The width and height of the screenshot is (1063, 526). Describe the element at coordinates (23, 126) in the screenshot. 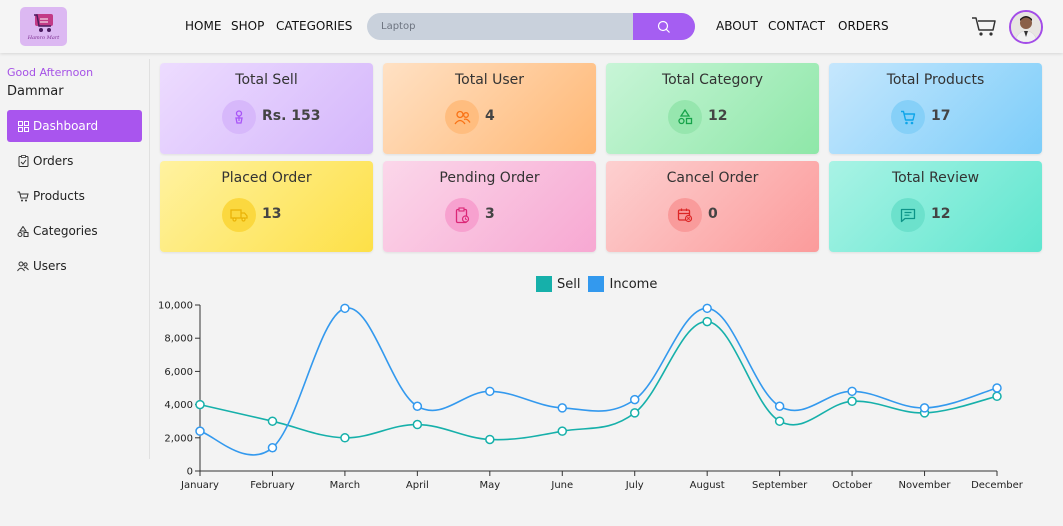

I see `dashboard-icon` at that location.